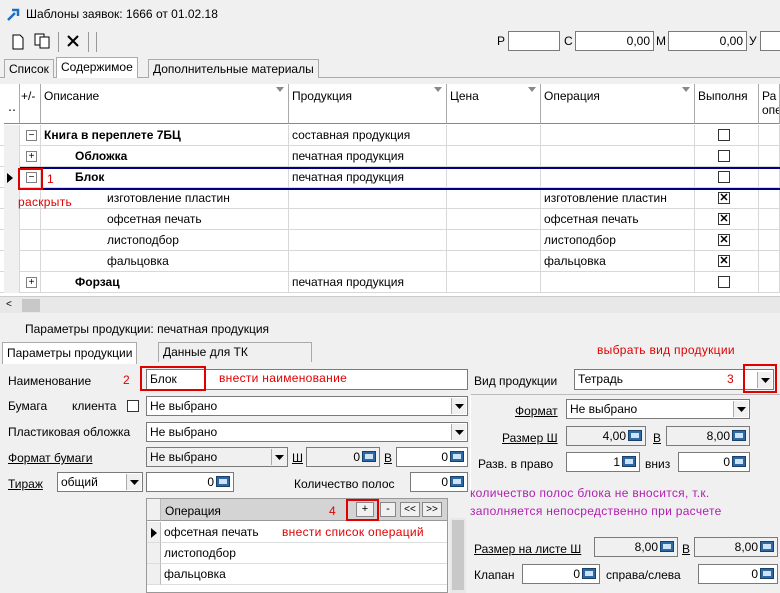 The height and width of the screenshot is (593, 780). I want to click on col-selector: ‥, so click(12, 104).